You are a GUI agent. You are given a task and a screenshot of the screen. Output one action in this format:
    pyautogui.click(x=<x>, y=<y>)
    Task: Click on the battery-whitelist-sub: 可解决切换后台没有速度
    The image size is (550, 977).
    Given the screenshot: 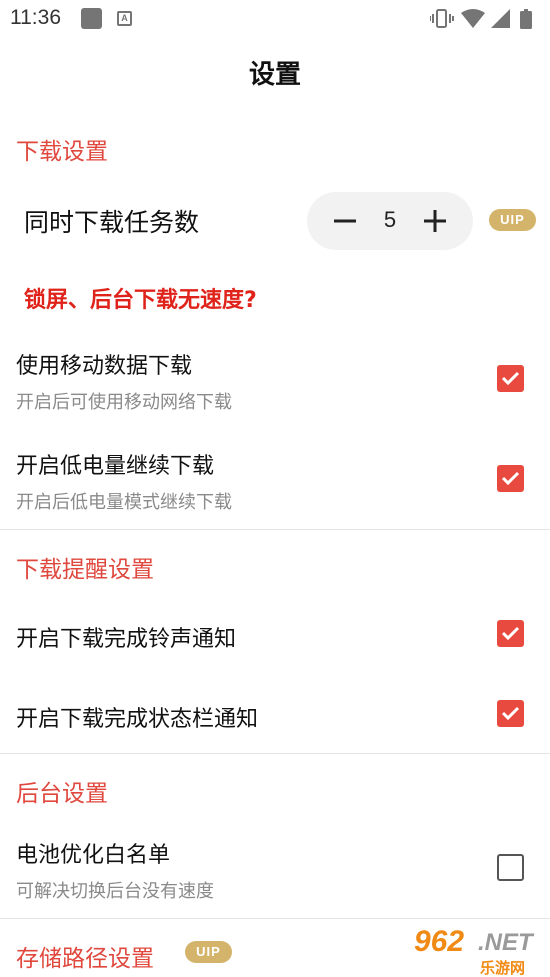 What is the action you would take?
    pyautogui.click(x=115, y=891)
    